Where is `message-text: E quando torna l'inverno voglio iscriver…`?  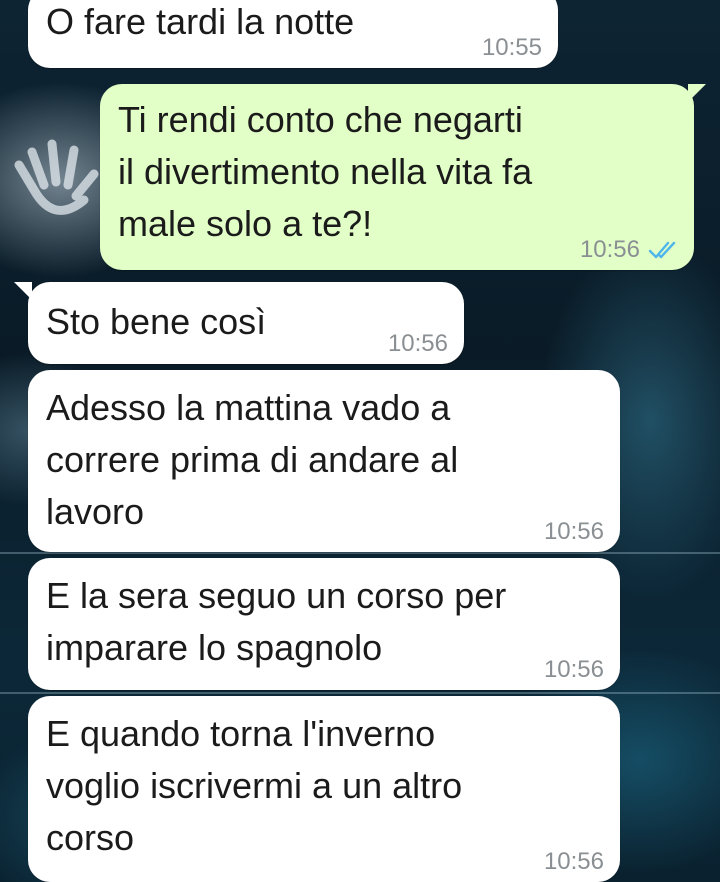
message-text: E quando torna l'inverno voglio iscriver… is located at coordinates (254, 785).